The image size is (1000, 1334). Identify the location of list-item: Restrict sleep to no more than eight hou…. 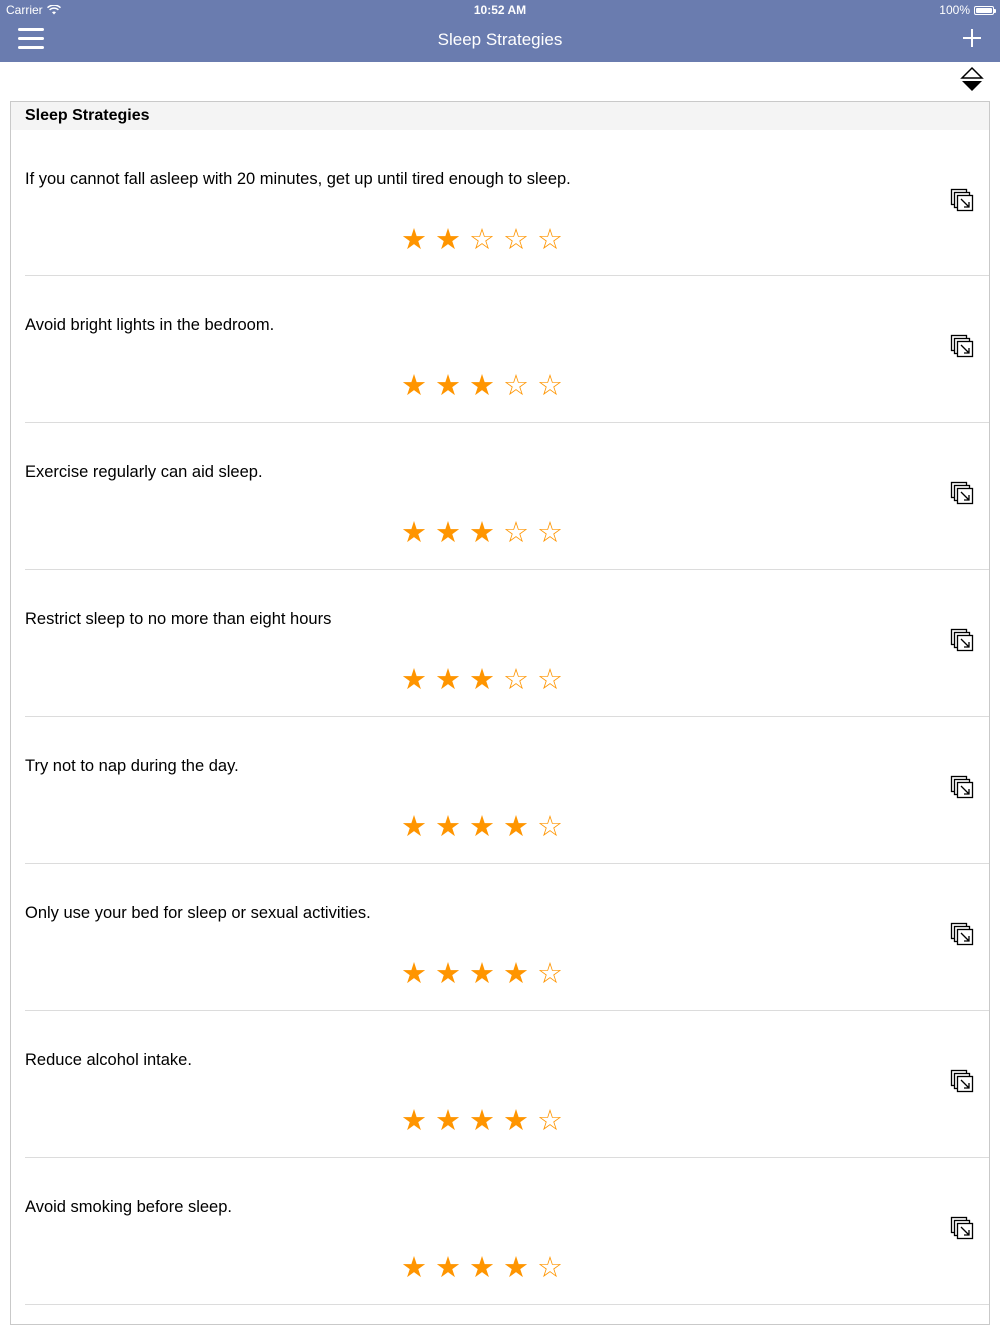
(507, 643).